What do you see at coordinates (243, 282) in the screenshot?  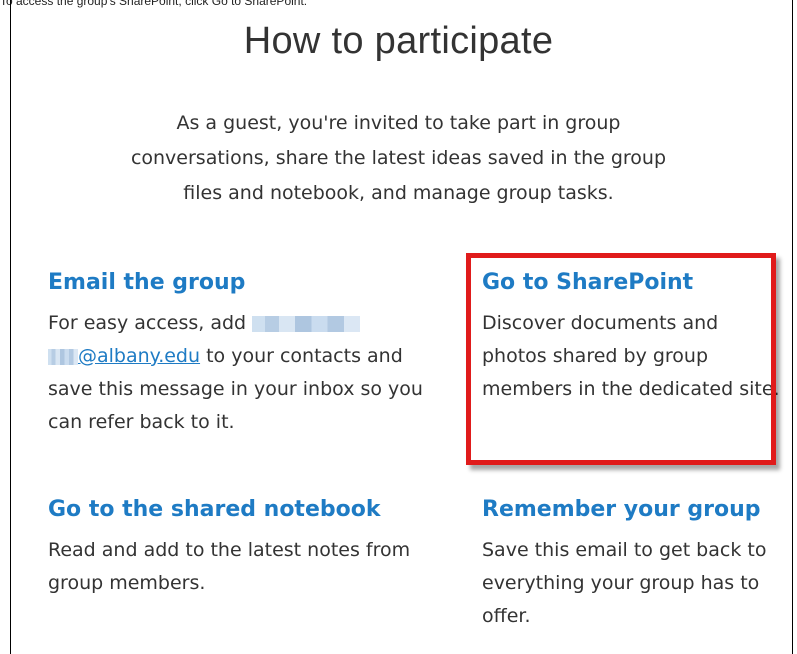 I see `email-group-link: Email the group` at bounding box center [243, 282].